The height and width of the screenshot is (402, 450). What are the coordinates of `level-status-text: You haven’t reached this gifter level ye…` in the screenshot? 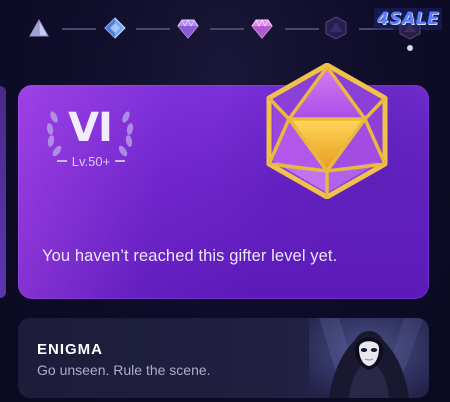 It's located at (190, 256).